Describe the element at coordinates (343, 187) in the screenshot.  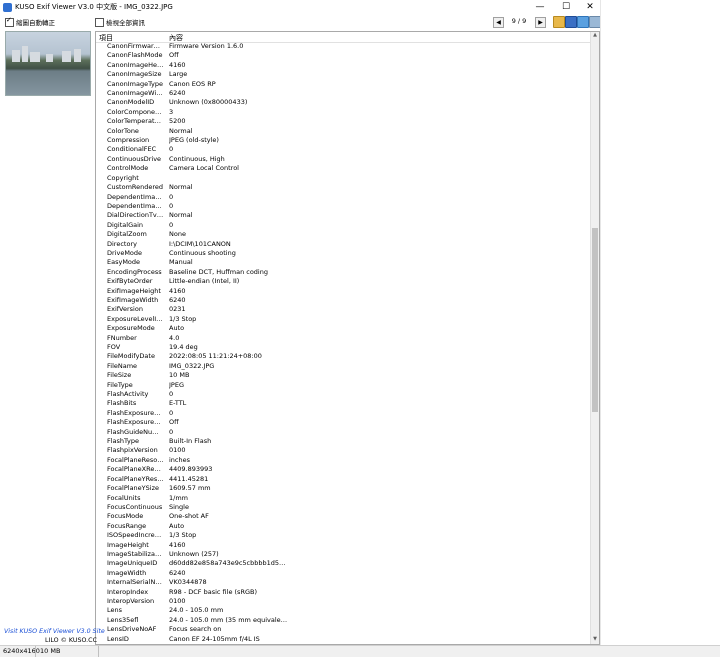
I see `table-row: CustomRendered Normal` at that location.